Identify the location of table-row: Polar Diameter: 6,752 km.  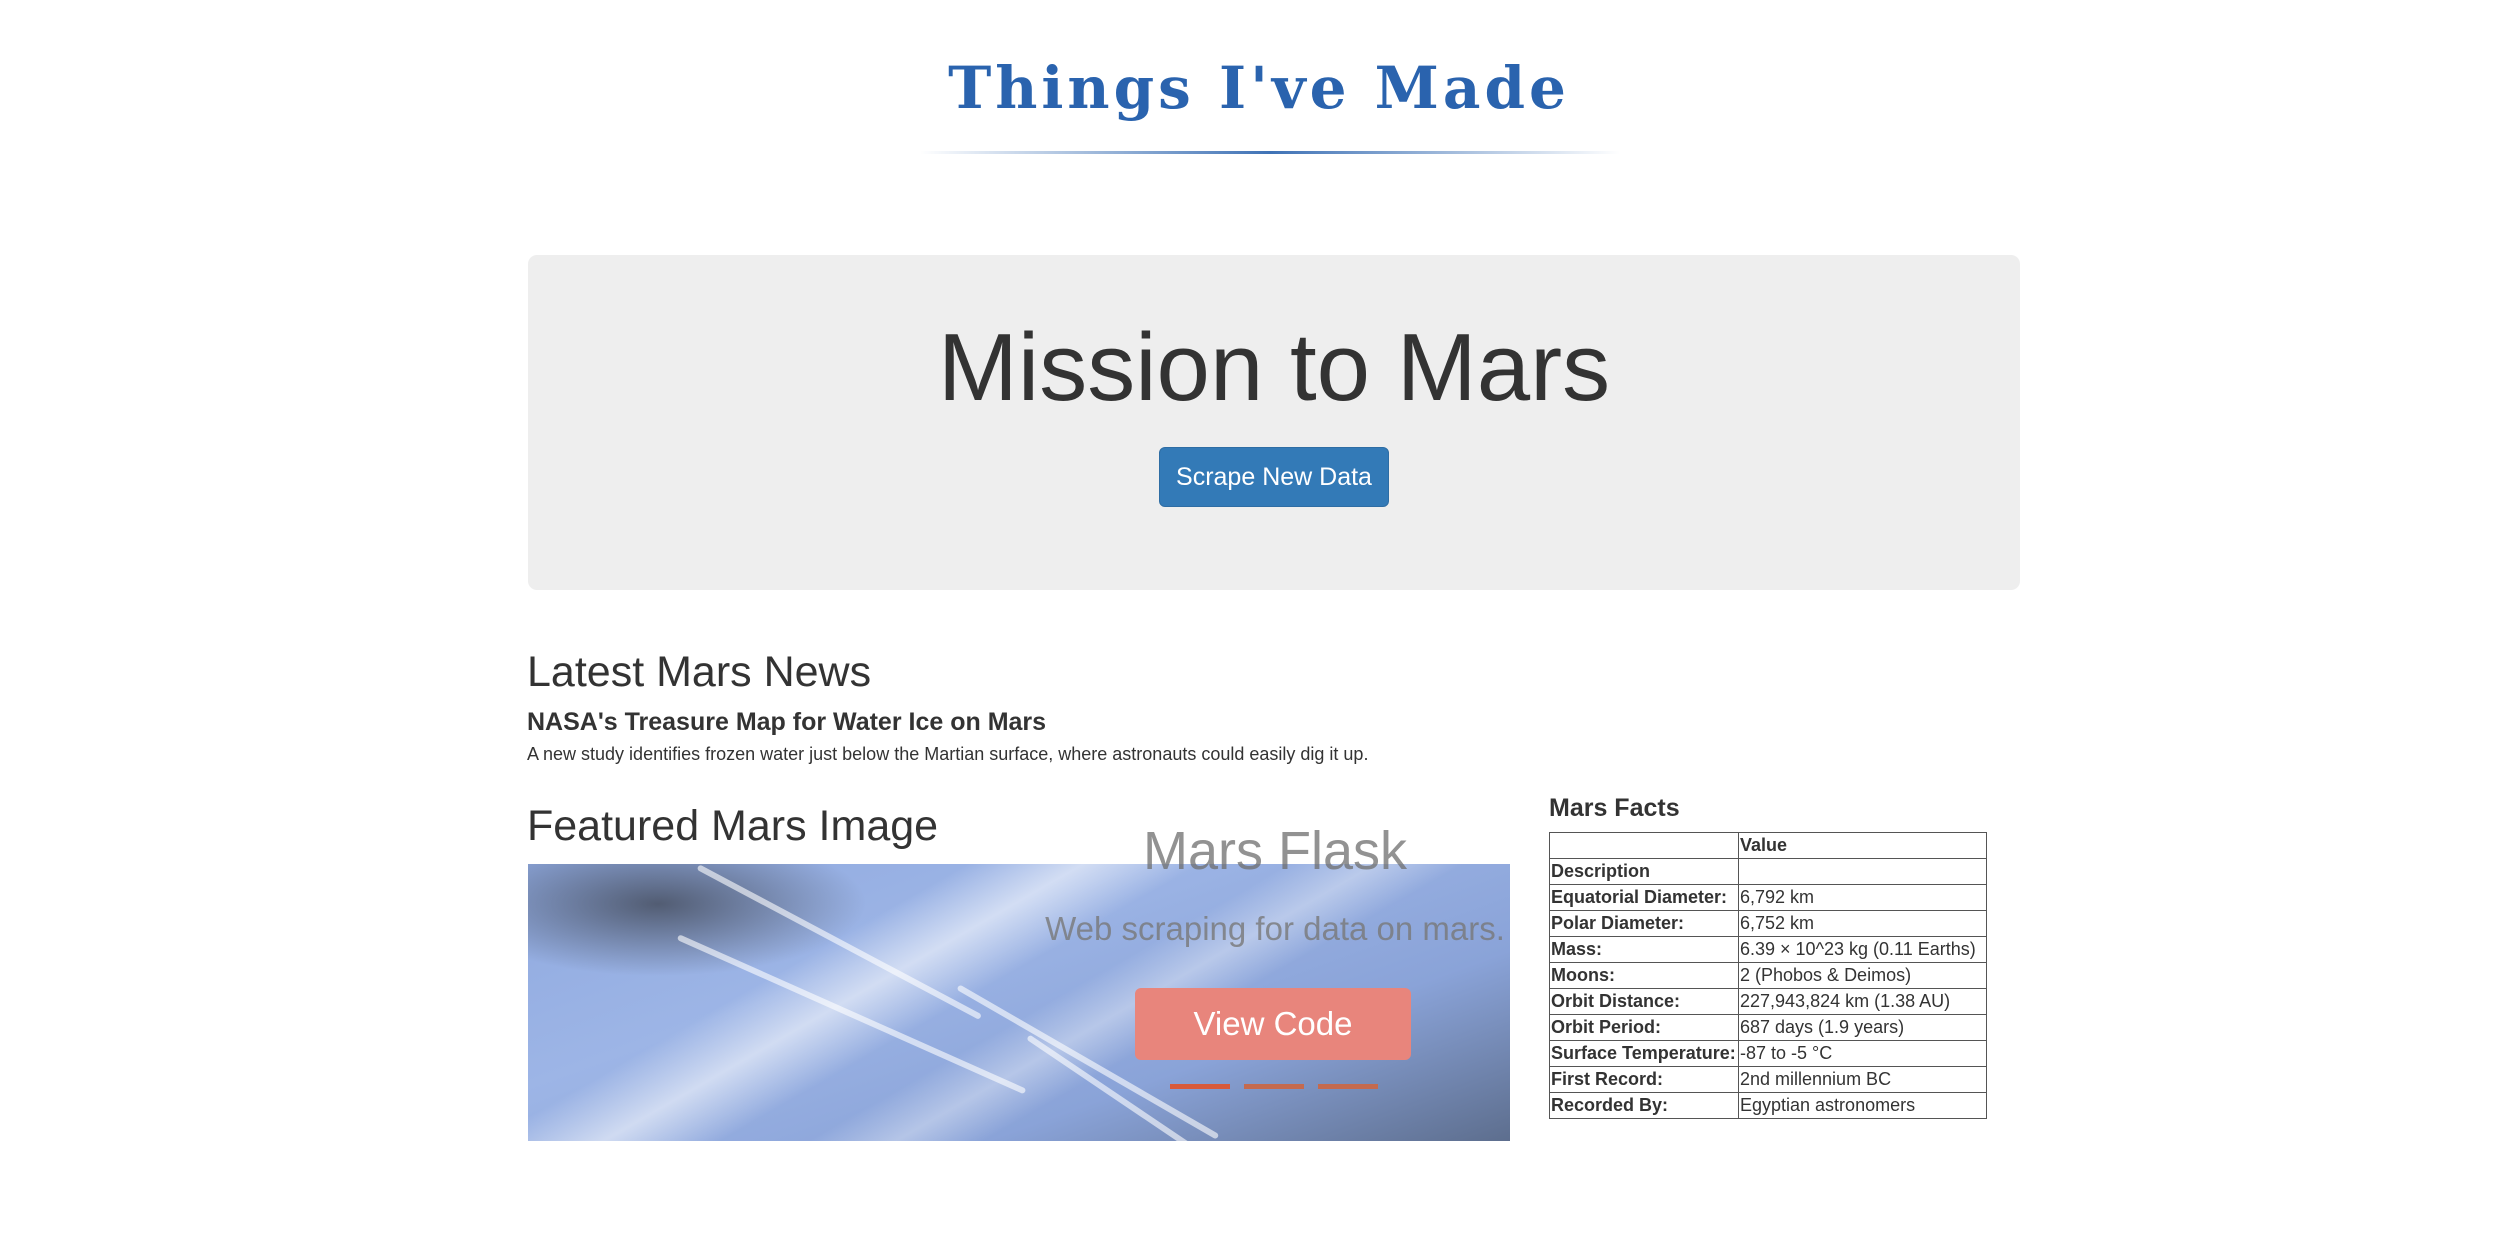
(1768, 923).